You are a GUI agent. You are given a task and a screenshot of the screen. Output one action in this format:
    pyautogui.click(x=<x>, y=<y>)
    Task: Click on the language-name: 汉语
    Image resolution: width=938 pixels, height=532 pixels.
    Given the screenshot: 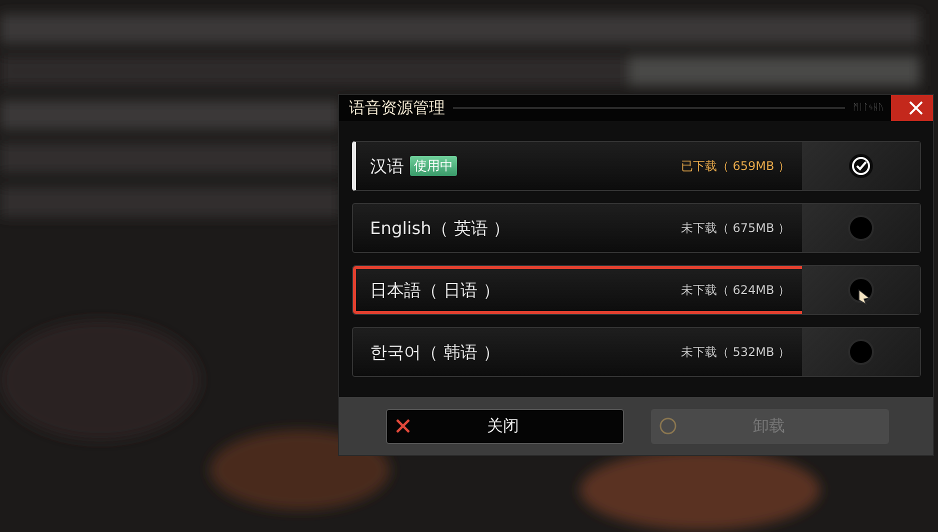 What is the action you would take?
    pyautogui.click(x=387, y=167)
    